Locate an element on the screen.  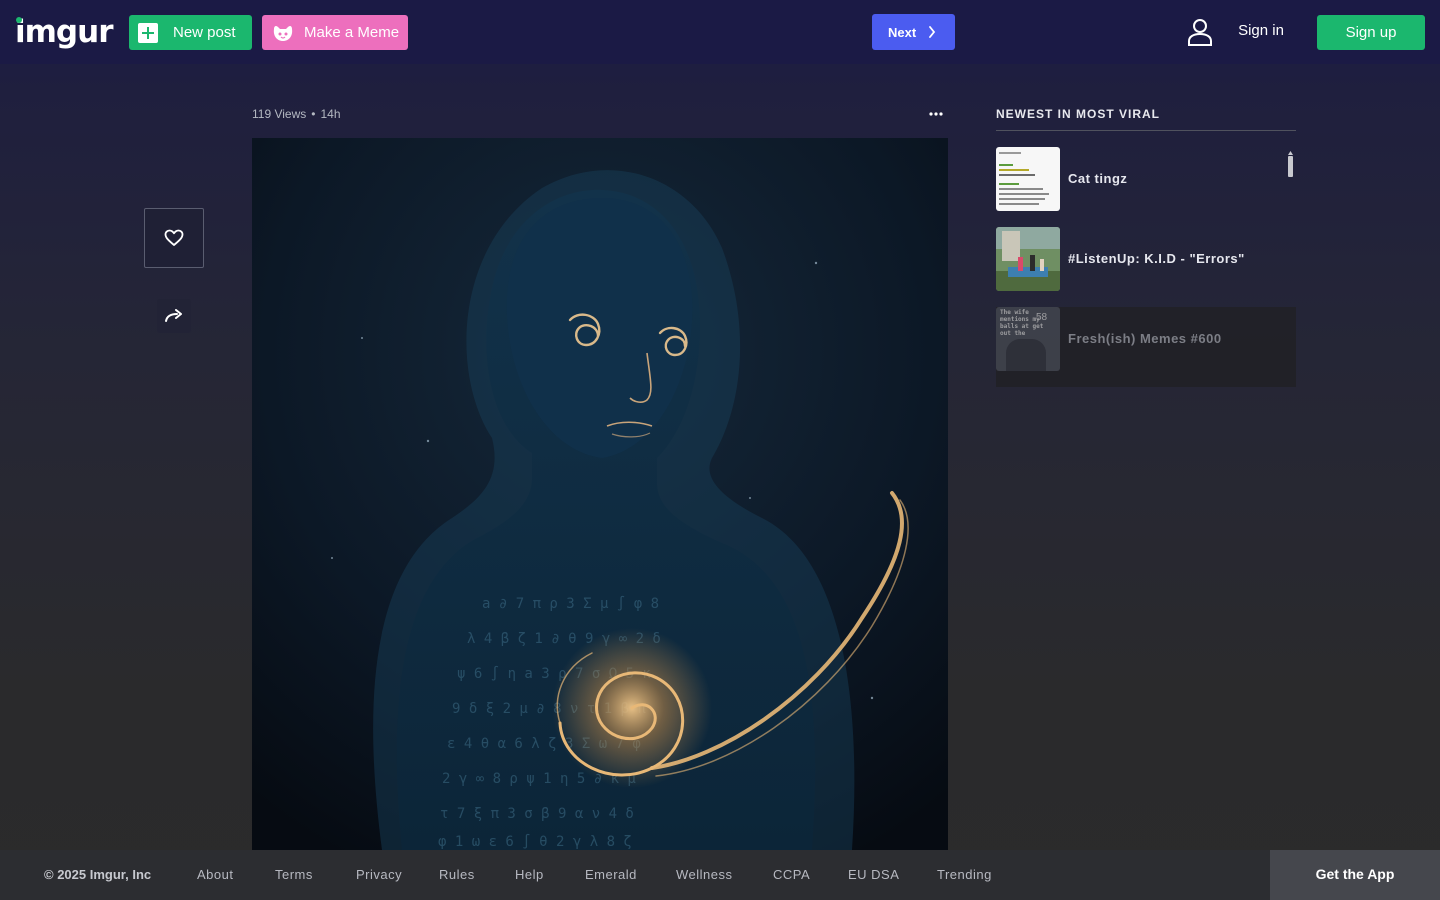
footer-link-help: Help is located at coordinates (529, 874).